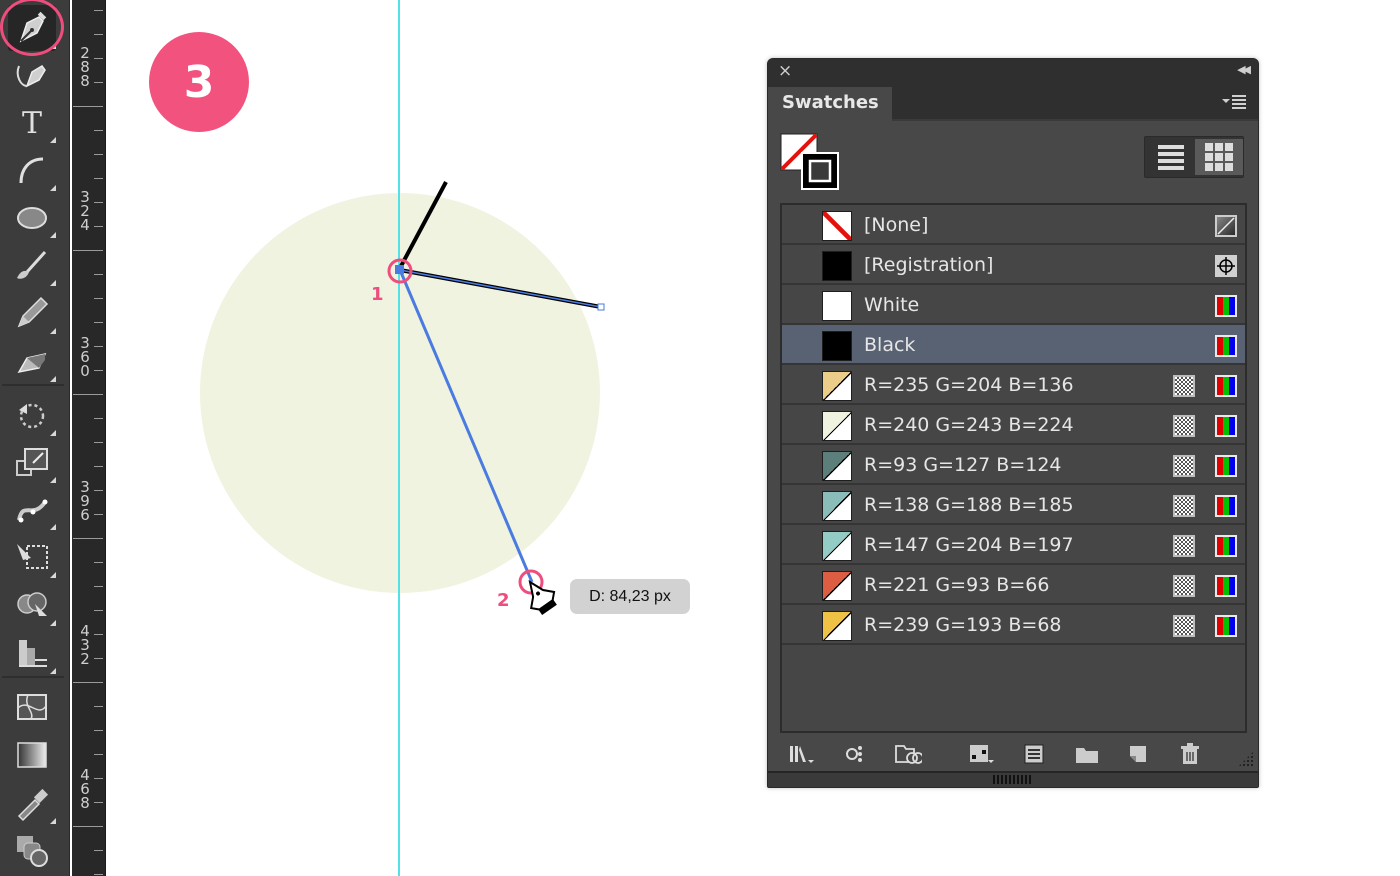 The image size is (1400, 876). I want to click on swatch-name: R=147 G=204 B=197, so click(969, 545).